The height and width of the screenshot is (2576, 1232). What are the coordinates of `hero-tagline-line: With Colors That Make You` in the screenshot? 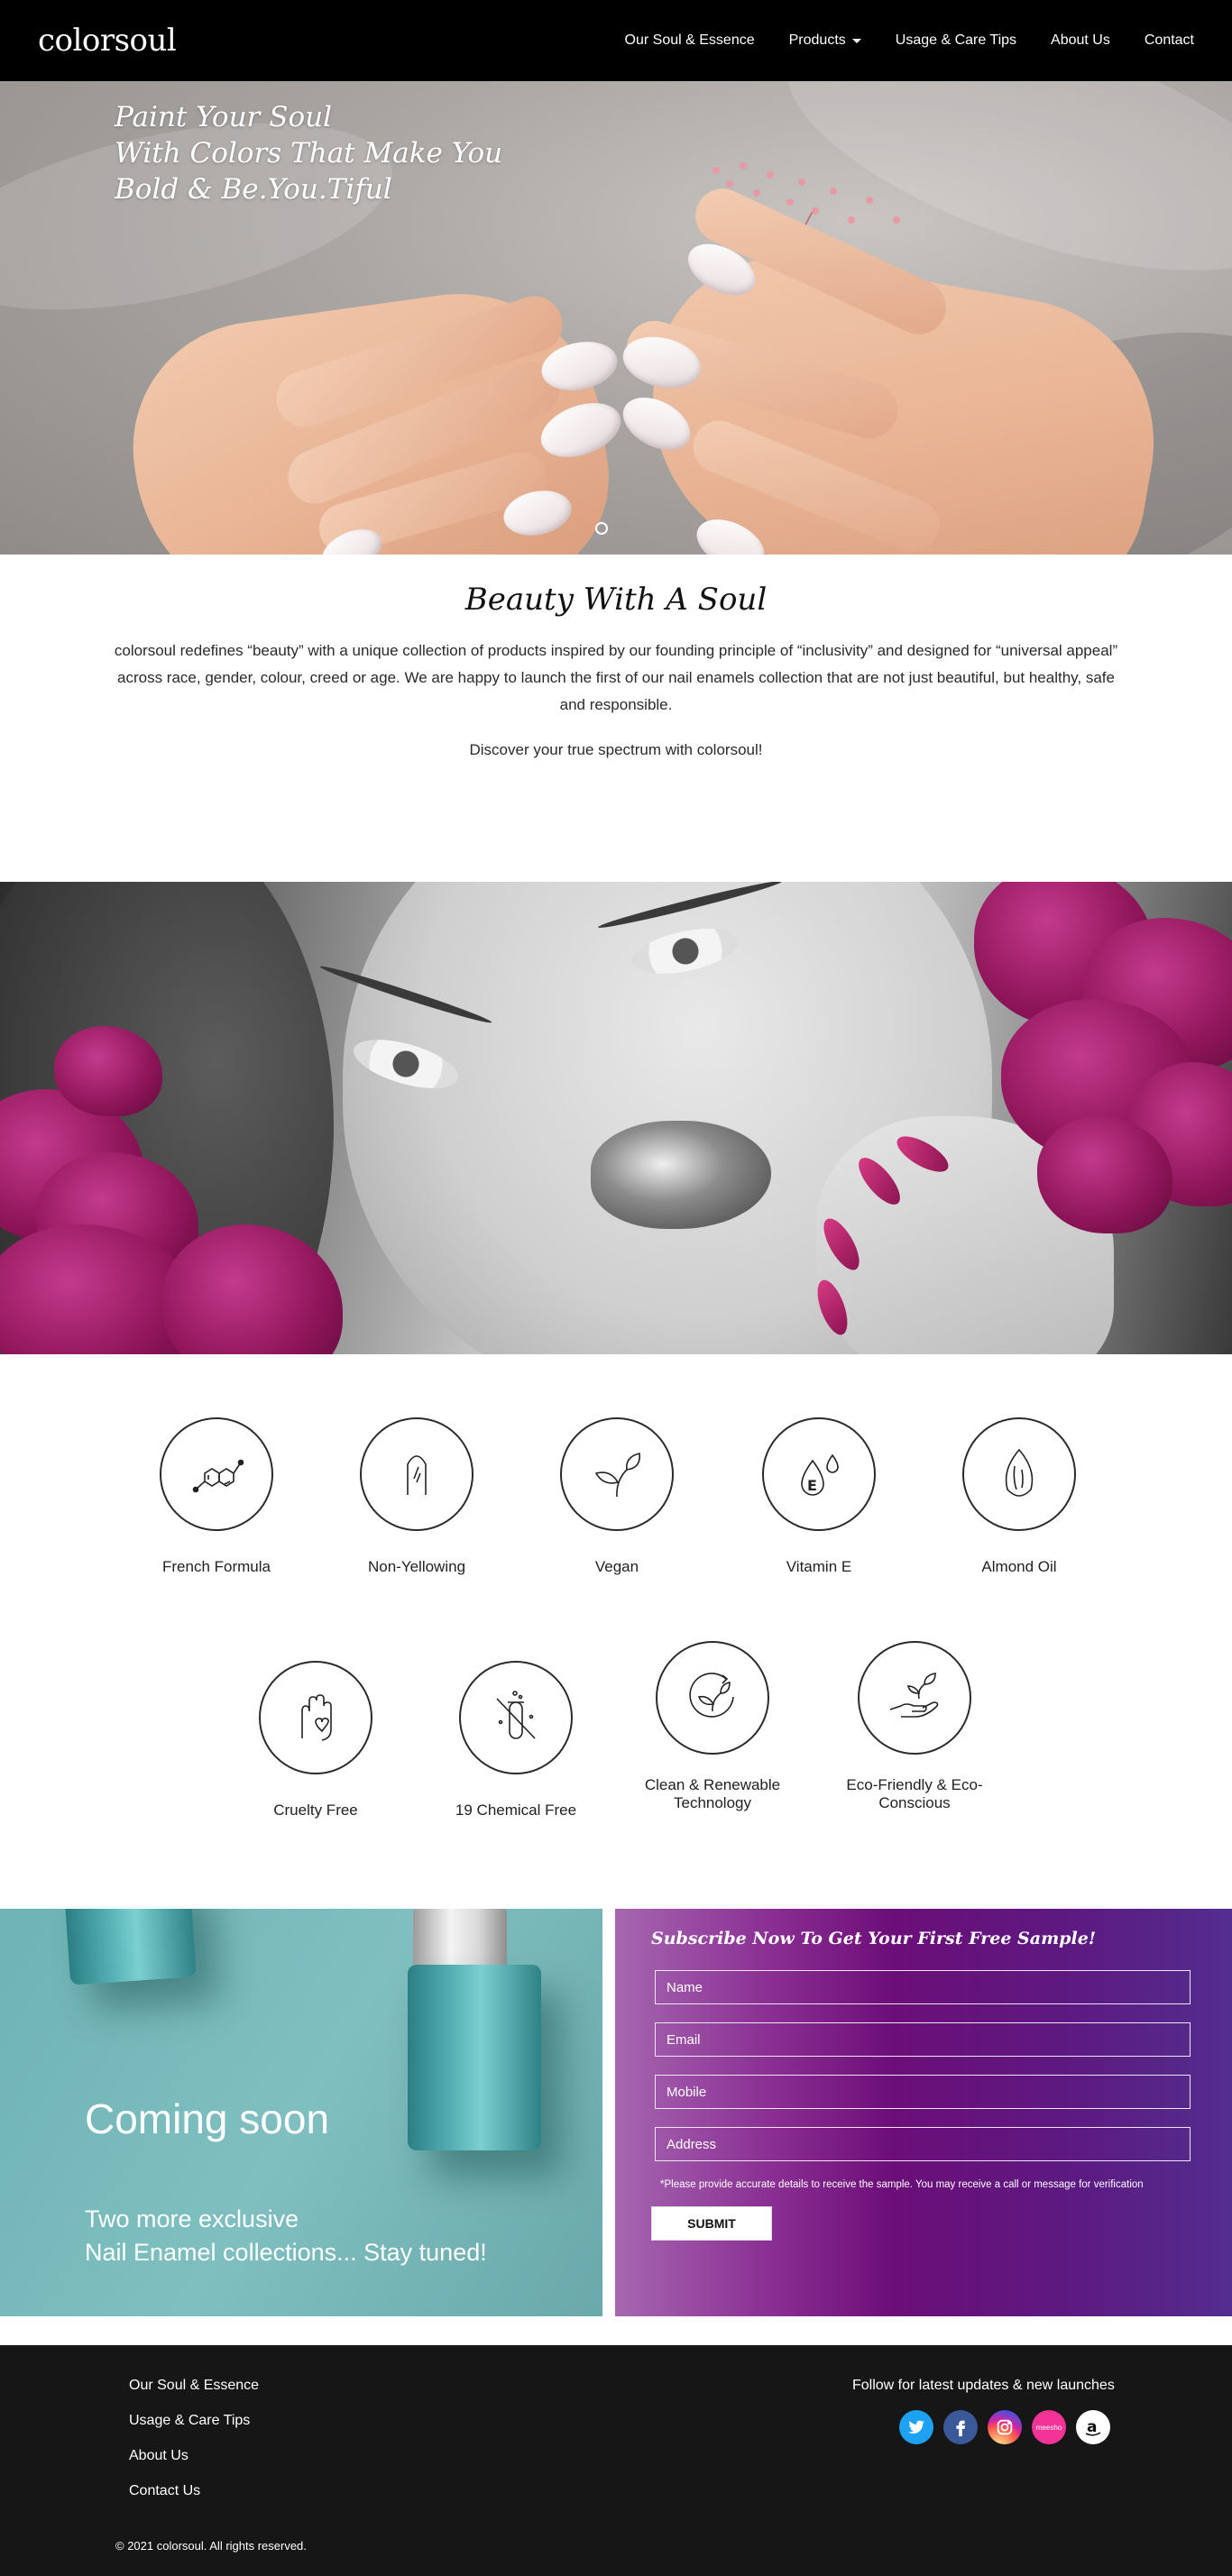 It's located at (309, 153).